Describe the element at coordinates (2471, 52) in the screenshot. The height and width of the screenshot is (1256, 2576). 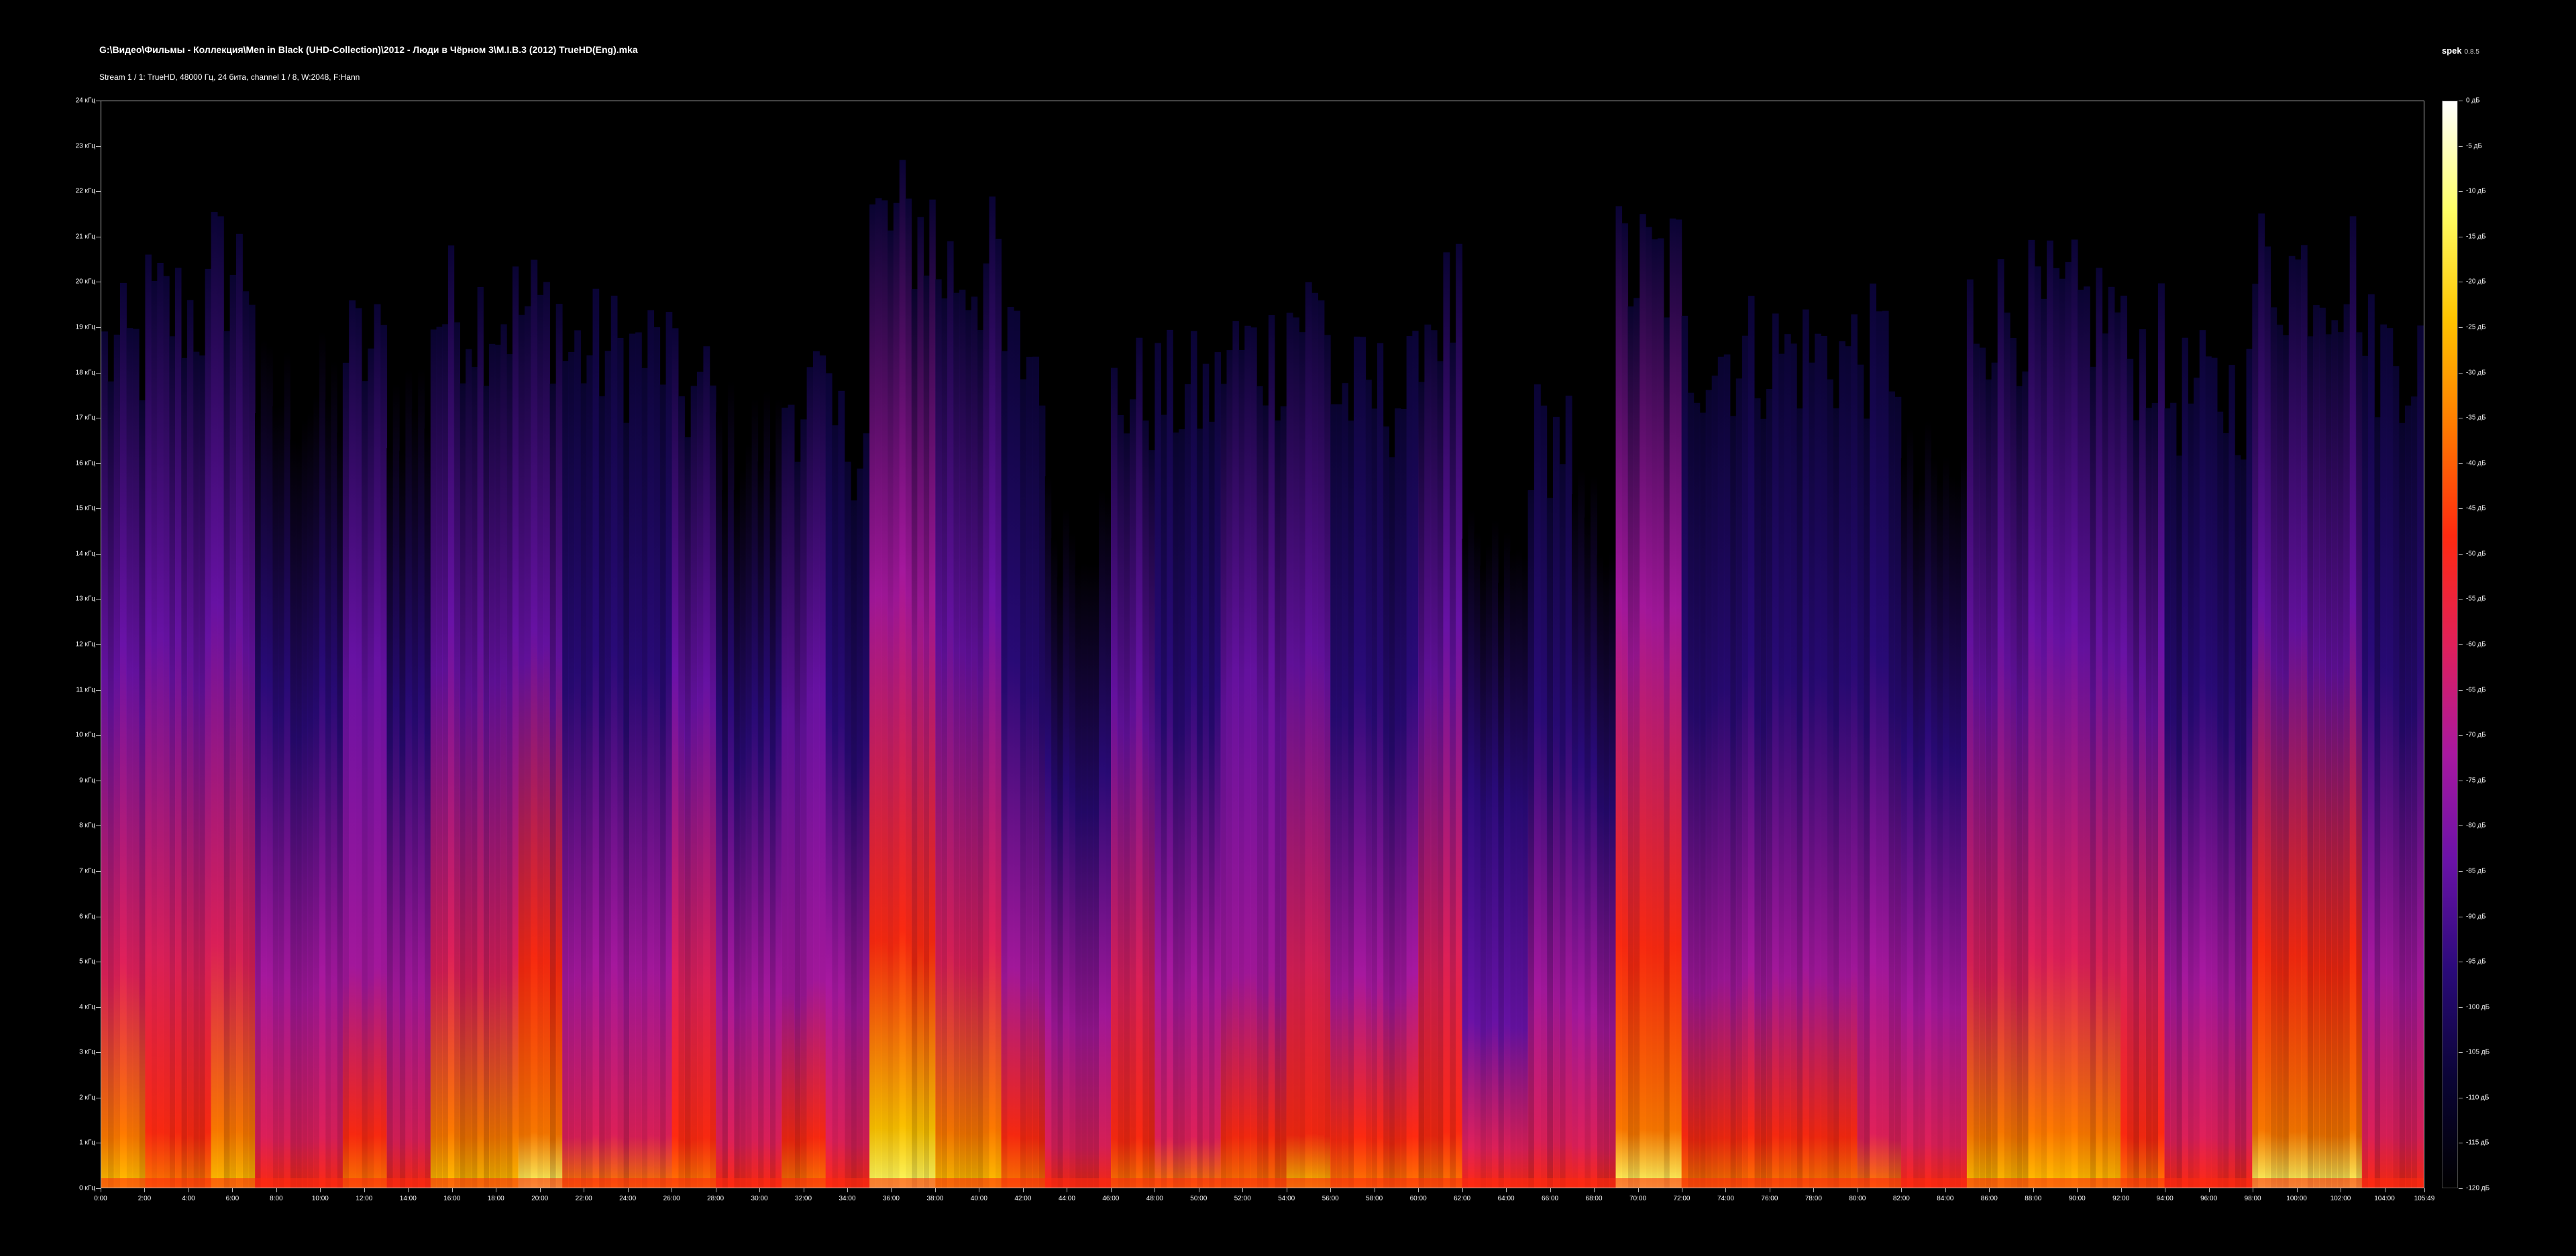
I see `app-version: 0.8.5` at that location.